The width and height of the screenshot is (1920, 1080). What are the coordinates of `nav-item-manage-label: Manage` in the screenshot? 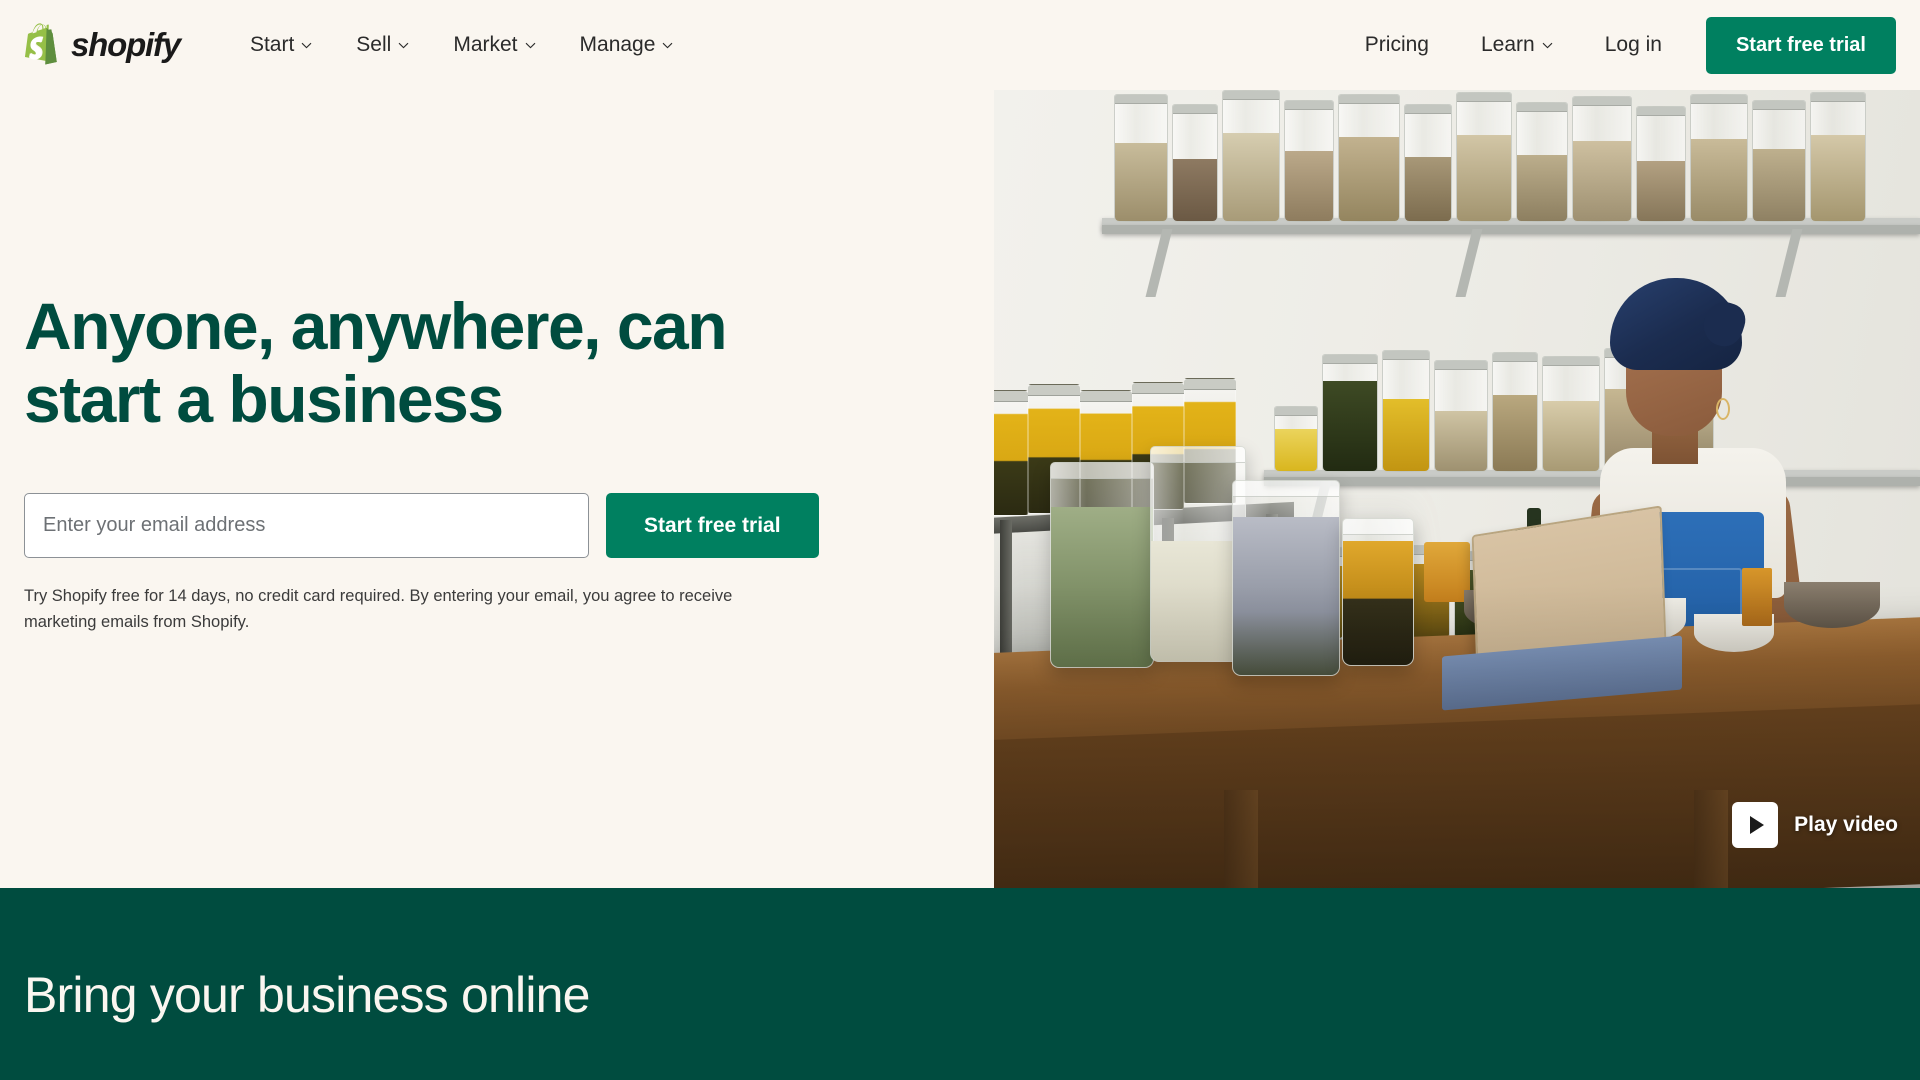 It's located at (617, 44).